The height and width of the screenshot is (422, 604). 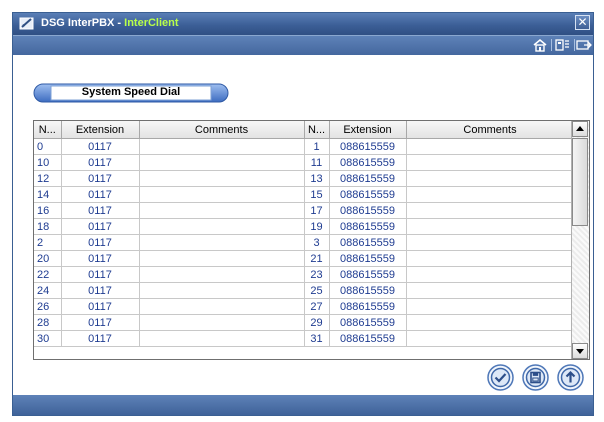 I want to click on column-header-comments-2: Comments, so click(x=490, y=130).